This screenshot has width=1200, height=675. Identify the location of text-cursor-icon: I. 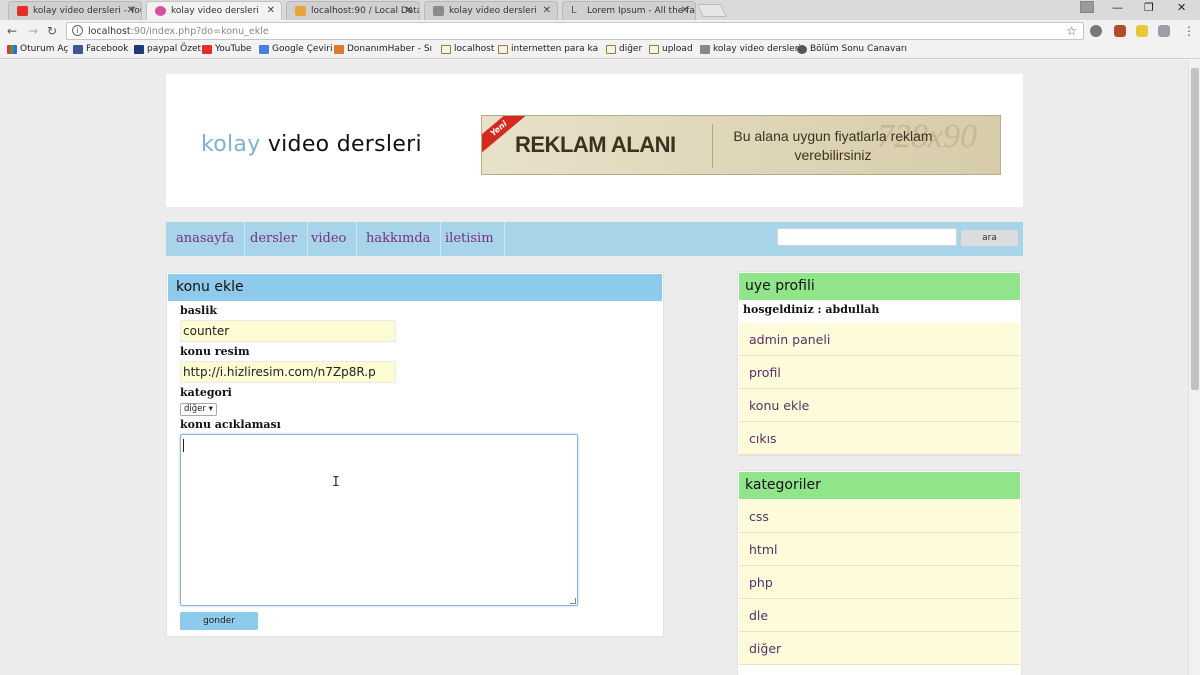
(336, 482).